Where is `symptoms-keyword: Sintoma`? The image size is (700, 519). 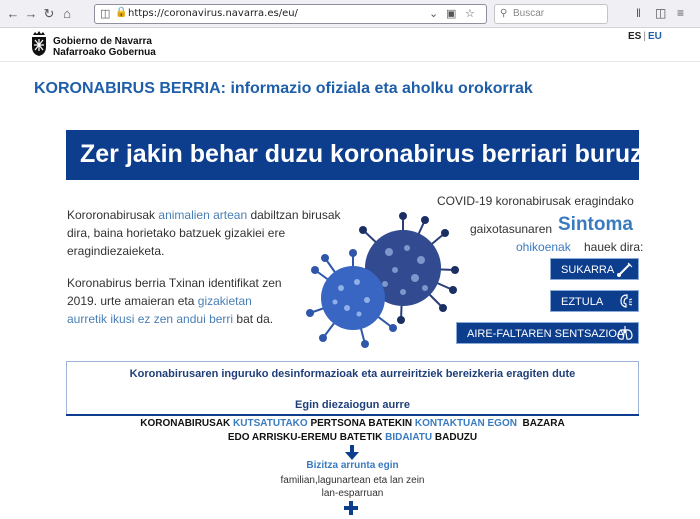 symptoms-keyword: Sintoma is located at coordinates (595, 224).